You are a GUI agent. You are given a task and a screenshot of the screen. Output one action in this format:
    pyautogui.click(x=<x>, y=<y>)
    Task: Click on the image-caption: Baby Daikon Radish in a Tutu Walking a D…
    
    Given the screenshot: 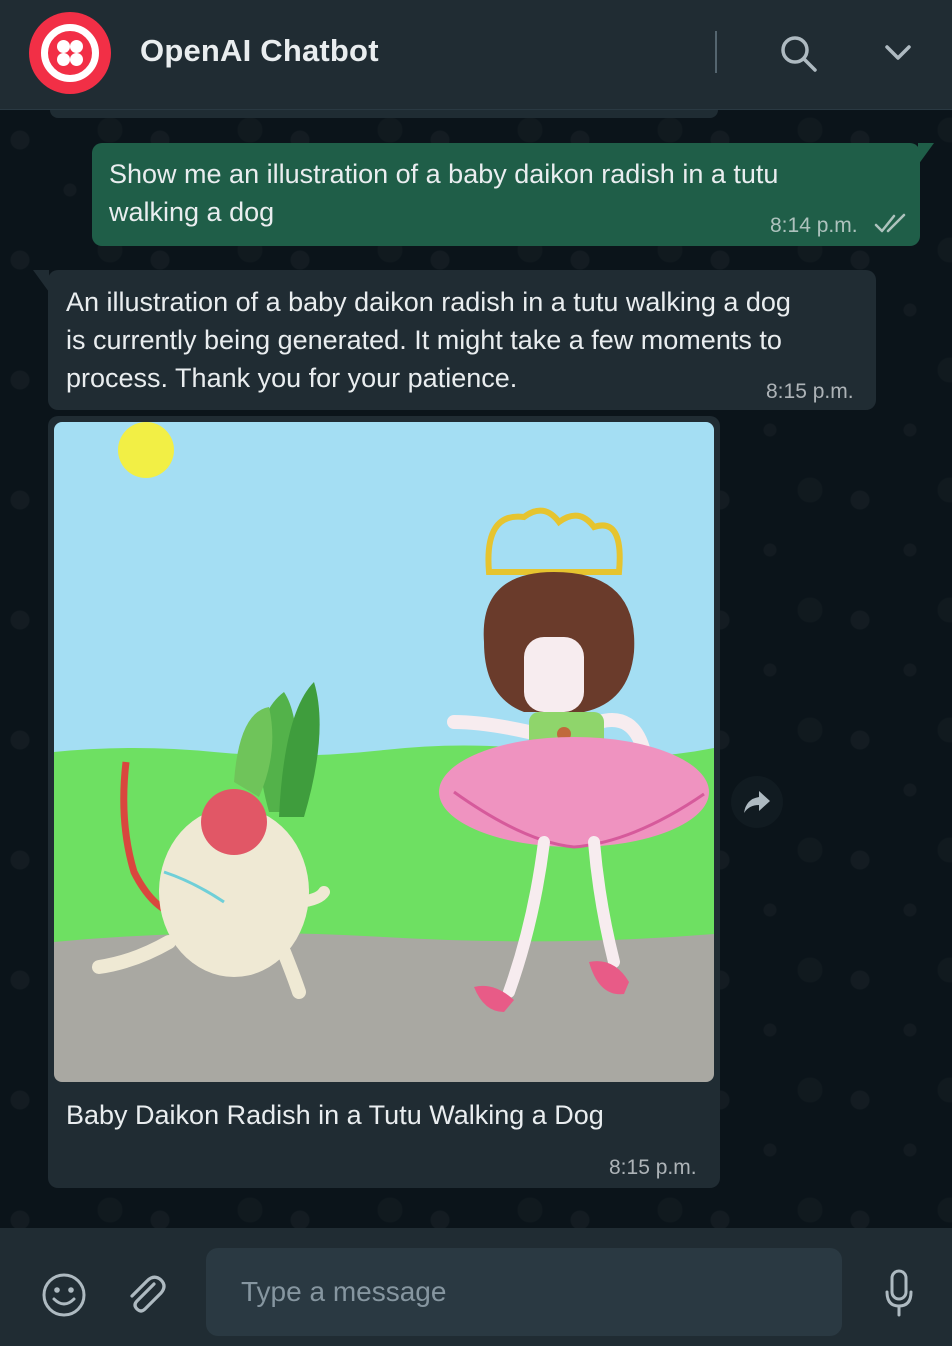 What is the action you would take?
    pyautogui.click(x=335, y=1115)
    